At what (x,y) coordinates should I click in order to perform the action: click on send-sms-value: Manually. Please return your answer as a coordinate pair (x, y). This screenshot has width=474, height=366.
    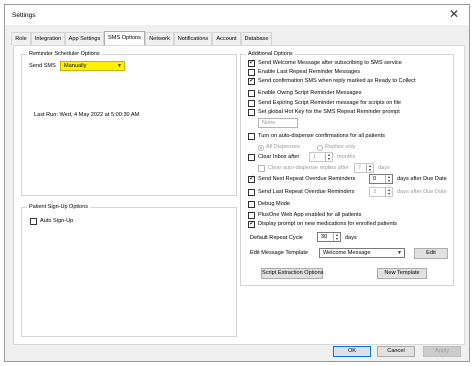
    Looking at the image, I should click on (75, 66).